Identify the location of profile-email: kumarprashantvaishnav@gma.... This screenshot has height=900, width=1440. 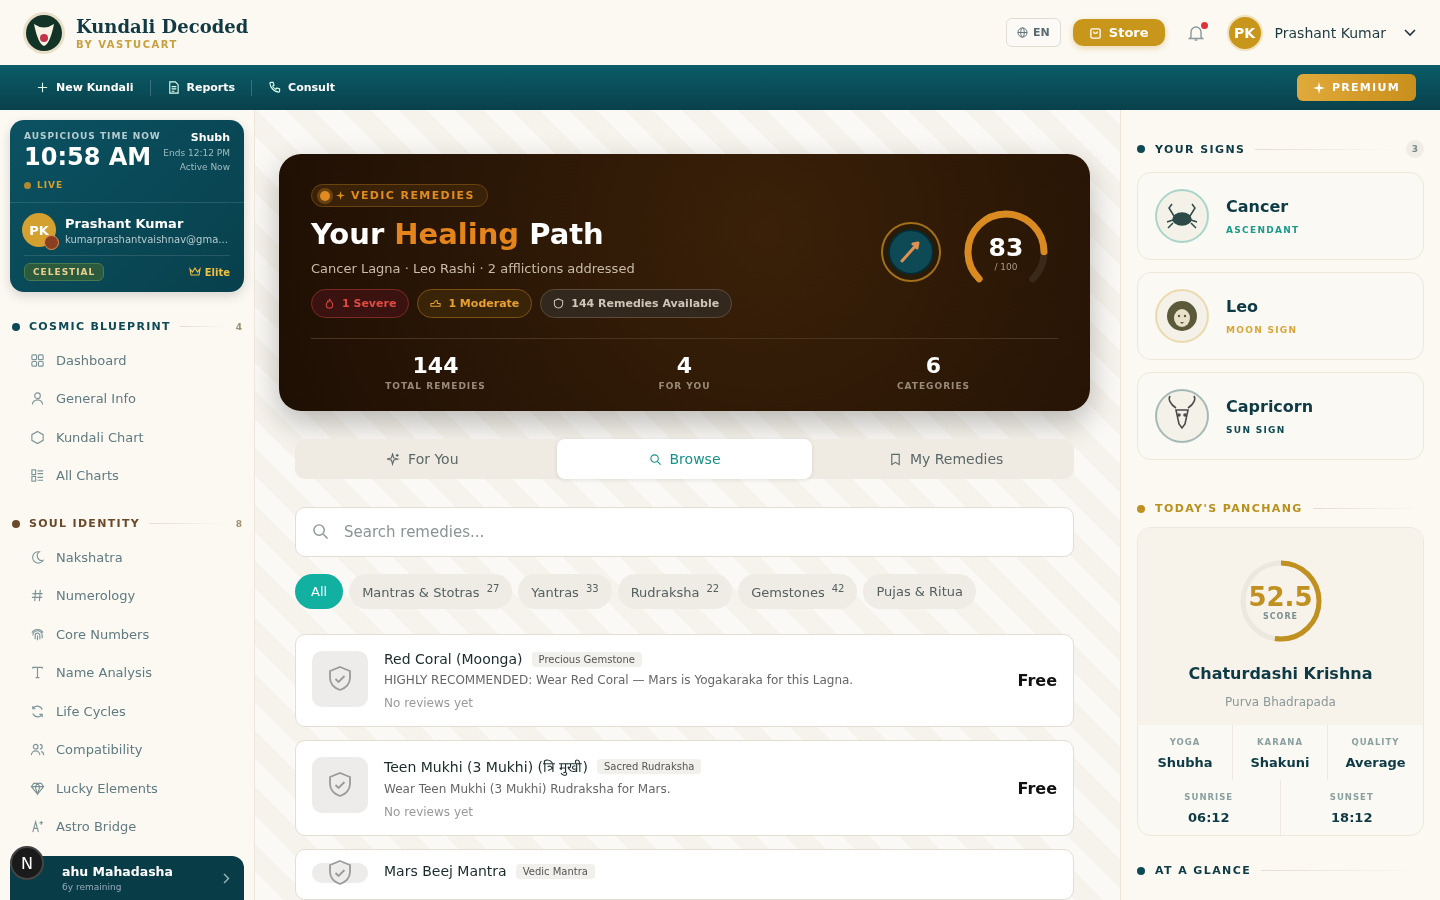
(146, 239).